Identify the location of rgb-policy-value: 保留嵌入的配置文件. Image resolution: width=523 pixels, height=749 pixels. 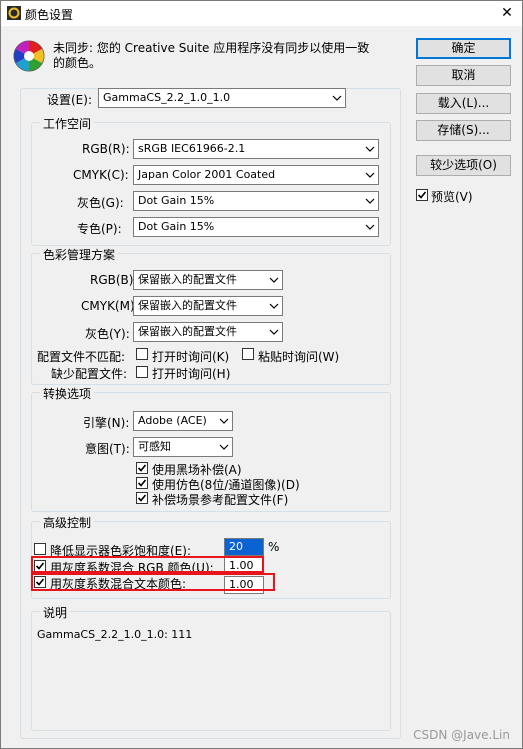
(187, 279).